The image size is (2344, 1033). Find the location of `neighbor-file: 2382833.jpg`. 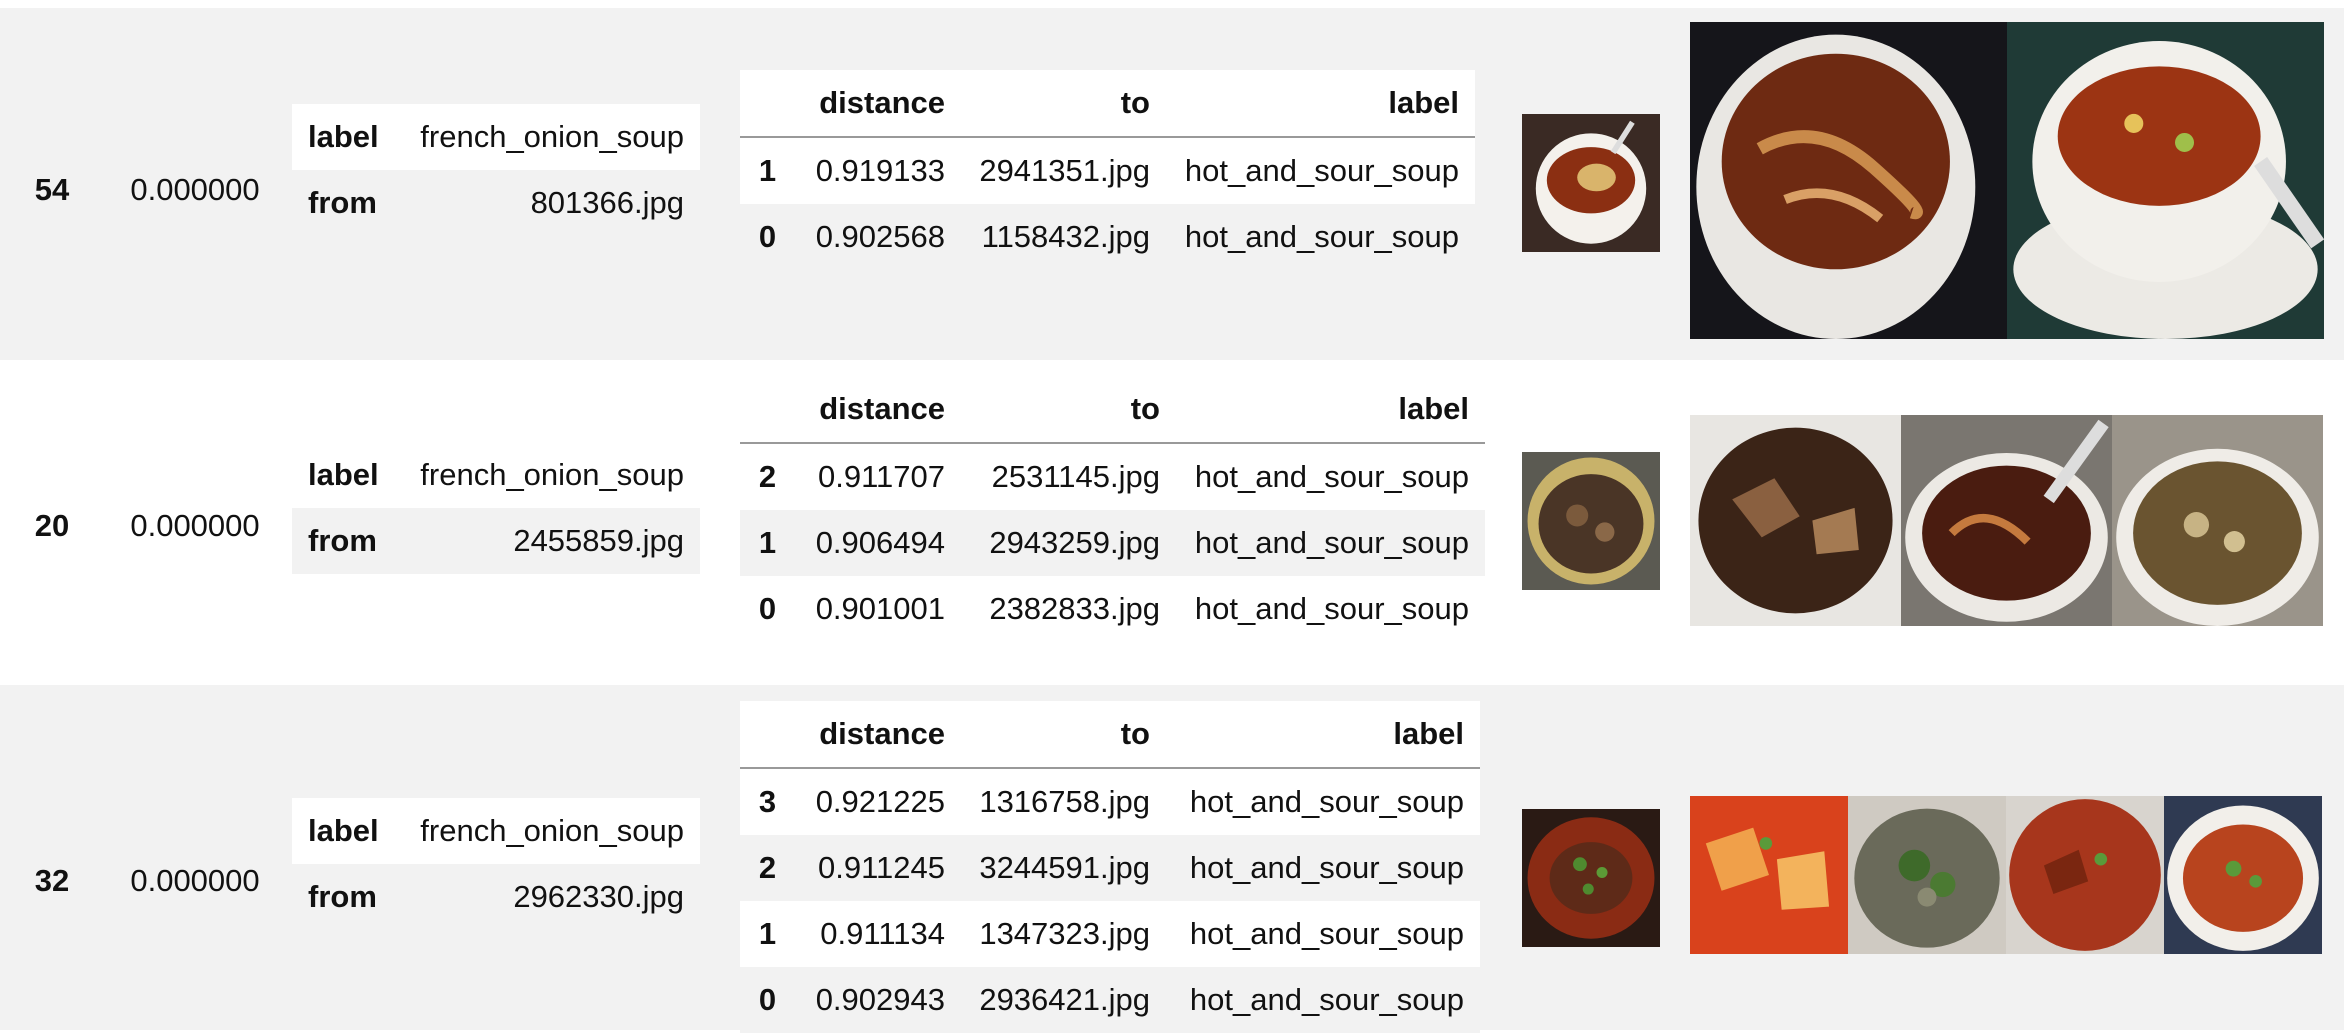

neighbor-file: 2382833.jpg is located at coordinates (1074, 608).